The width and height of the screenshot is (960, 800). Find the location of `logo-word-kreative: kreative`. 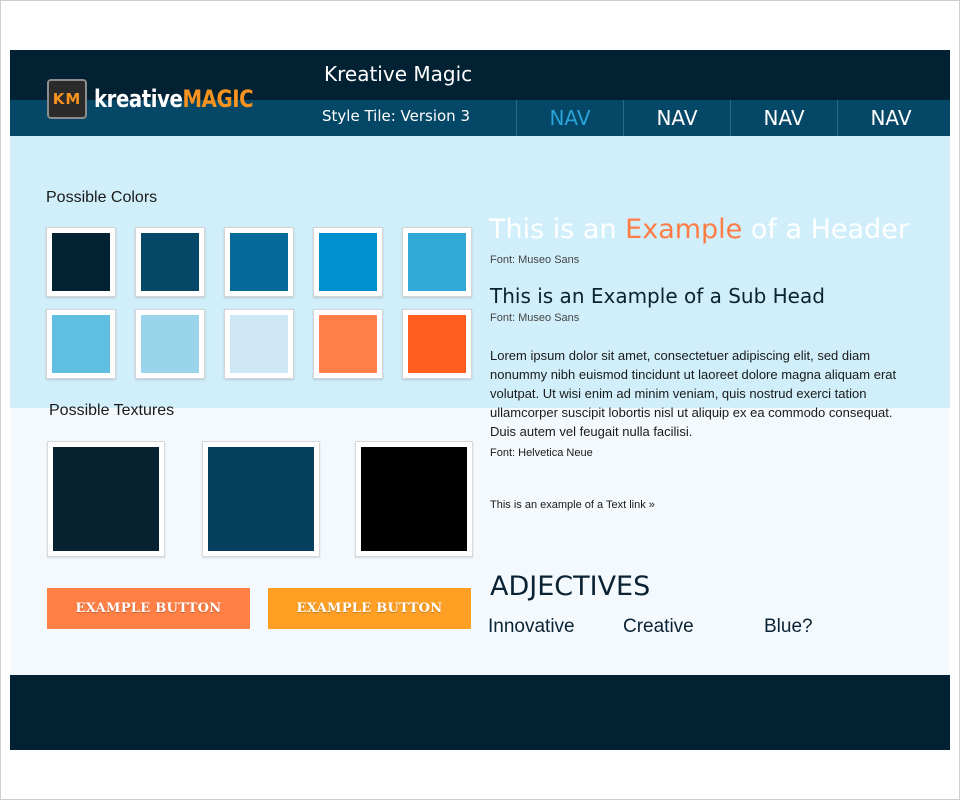

logo-word-kreative: kreative is located at coordinates (138, 99).